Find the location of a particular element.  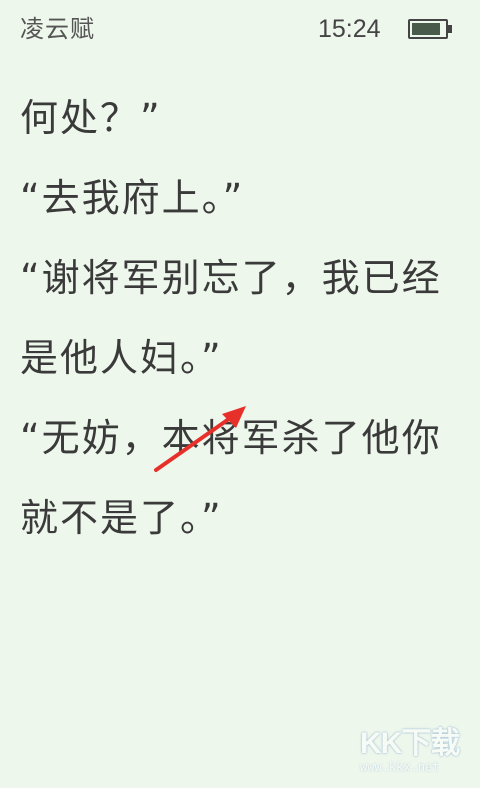

watermark-url: www.kkx.net is located at coordinates (400, 767).